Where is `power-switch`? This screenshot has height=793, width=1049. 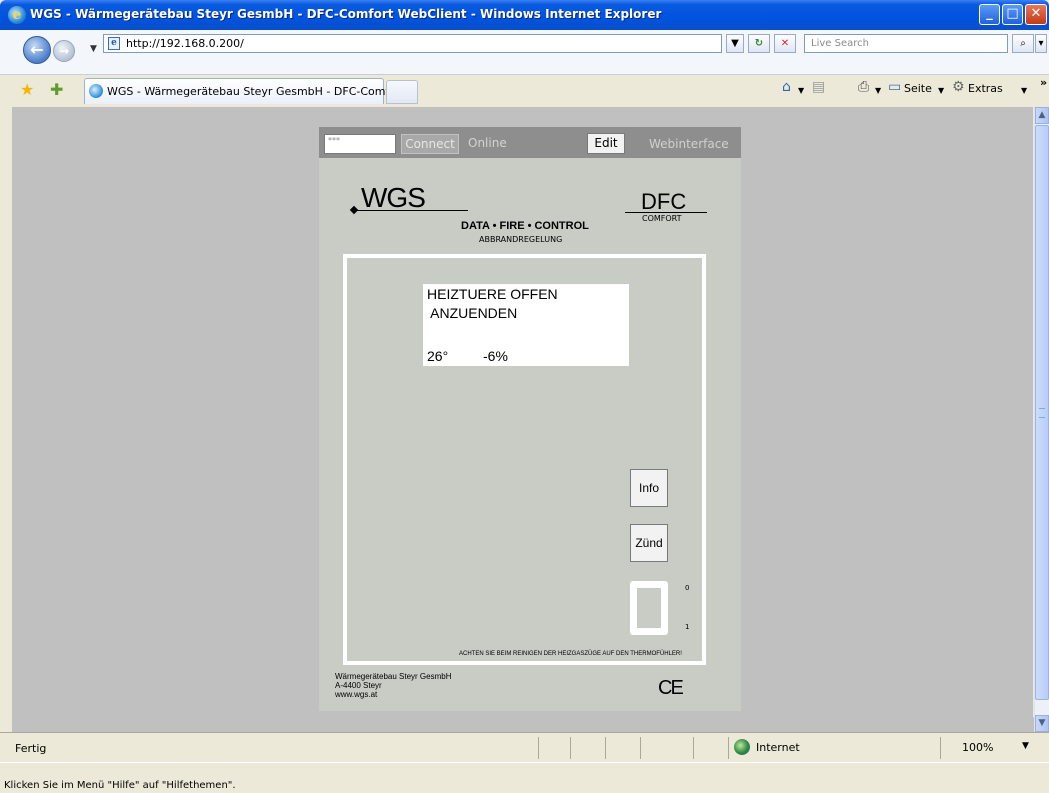 power-switch is located at coordinates (649, 608).